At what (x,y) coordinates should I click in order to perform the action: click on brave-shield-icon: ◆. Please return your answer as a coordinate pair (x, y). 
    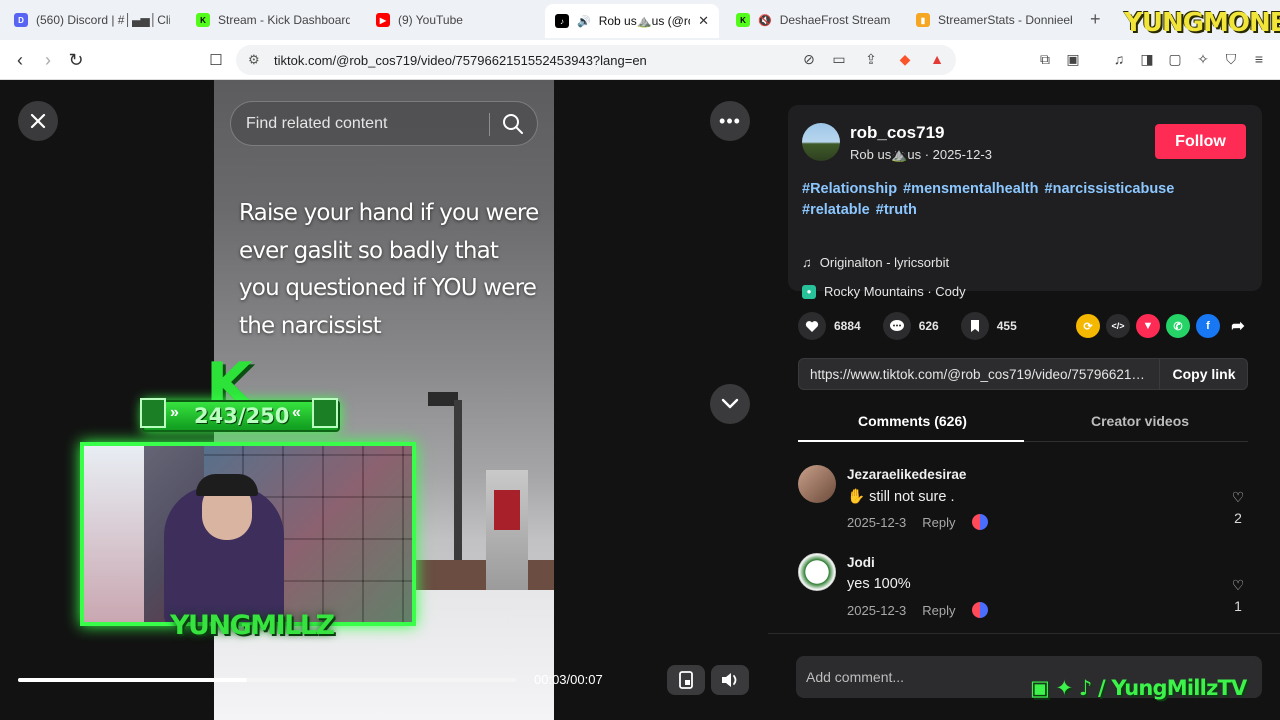
    Looking at the image, I should click on (905, 59).